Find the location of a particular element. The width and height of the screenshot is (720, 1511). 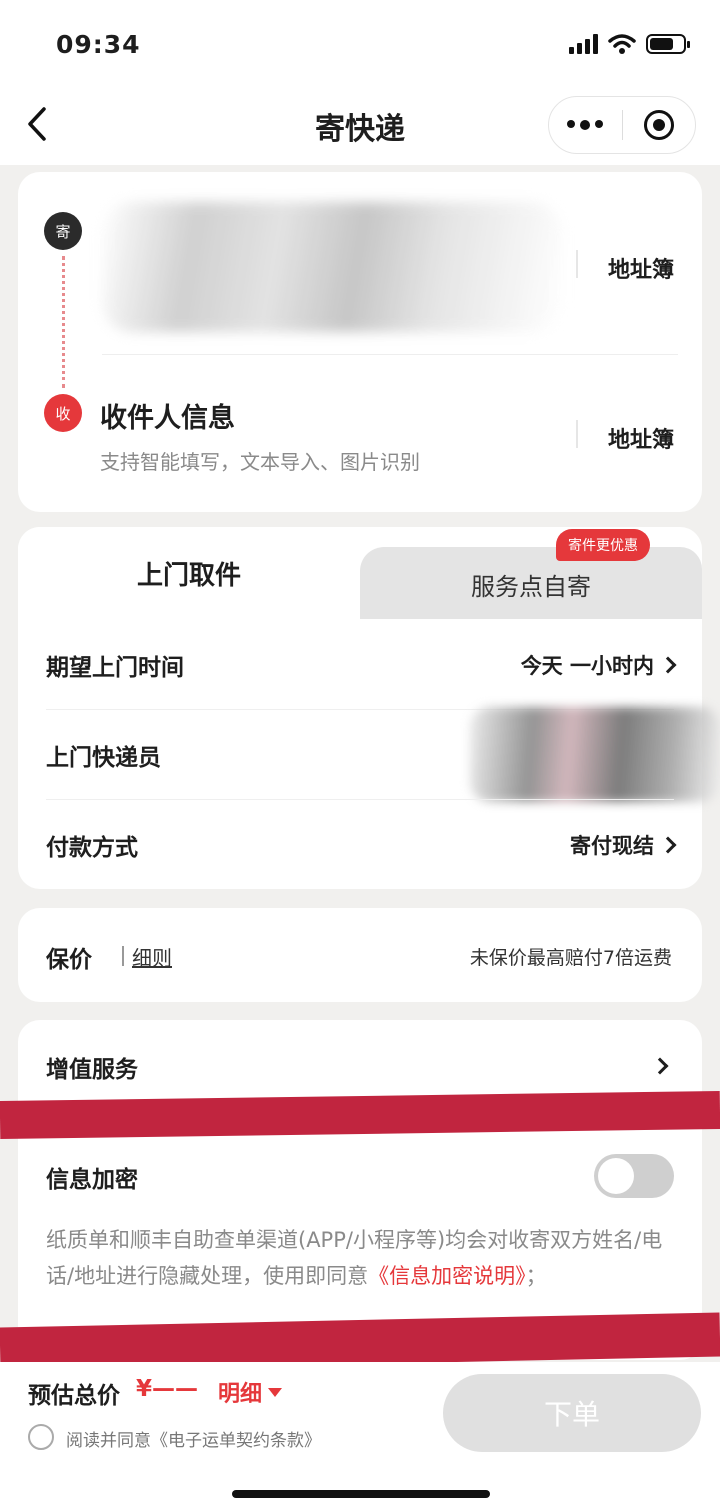

submit-order-button: 下单 is located at coordinates (572, 1413).